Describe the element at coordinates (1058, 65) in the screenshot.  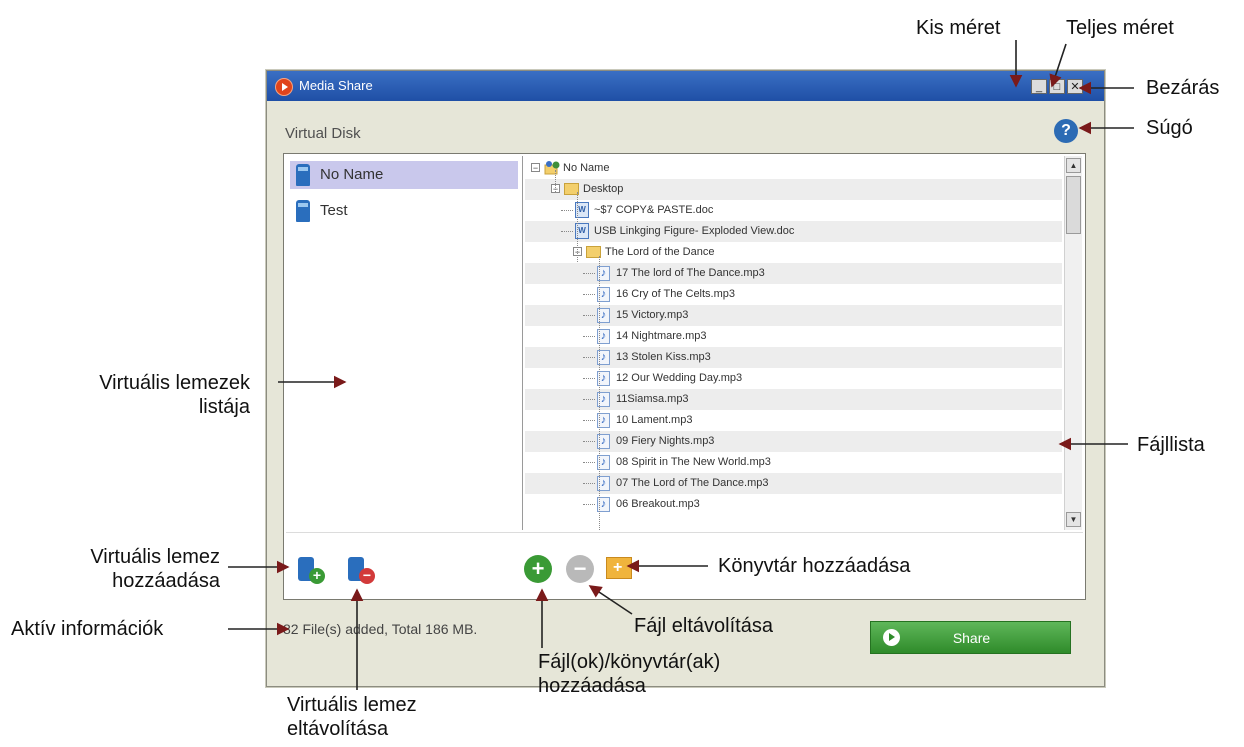
I see `arrow-maximize` at that location.